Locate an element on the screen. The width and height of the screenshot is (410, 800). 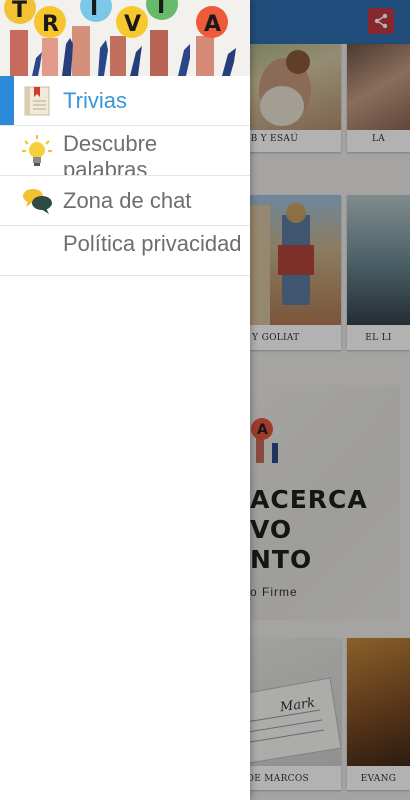
selected-indicator is located at coordinates (7, 100).